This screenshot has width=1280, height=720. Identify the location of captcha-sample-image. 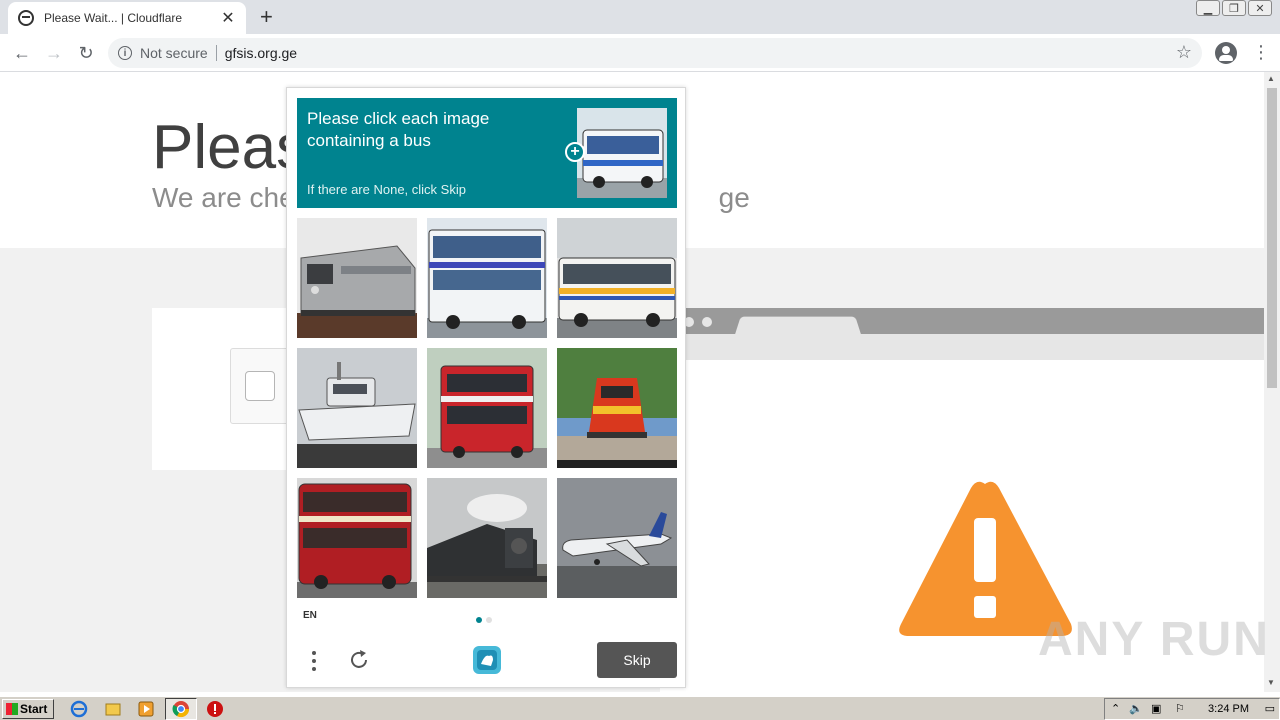
(622, 153).